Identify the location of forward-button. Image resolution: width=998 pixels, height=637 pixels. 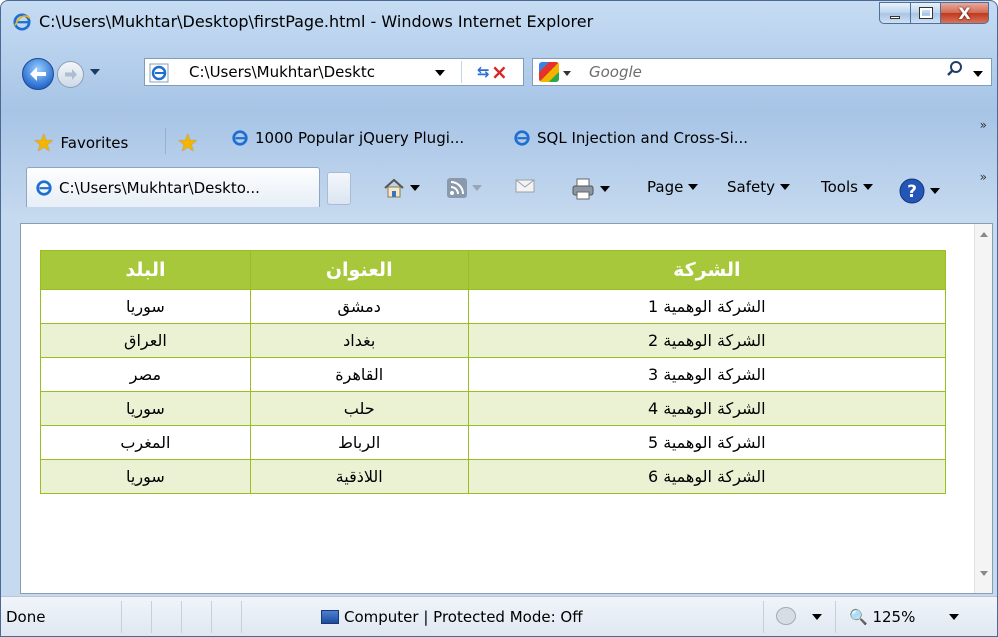
(70, 74).